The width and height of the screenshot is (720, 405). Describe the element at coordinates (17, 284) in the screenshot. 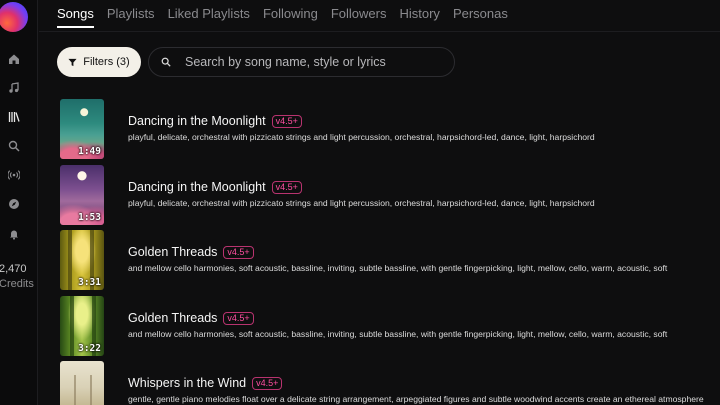

I see `credits-label: Credits` at that location.